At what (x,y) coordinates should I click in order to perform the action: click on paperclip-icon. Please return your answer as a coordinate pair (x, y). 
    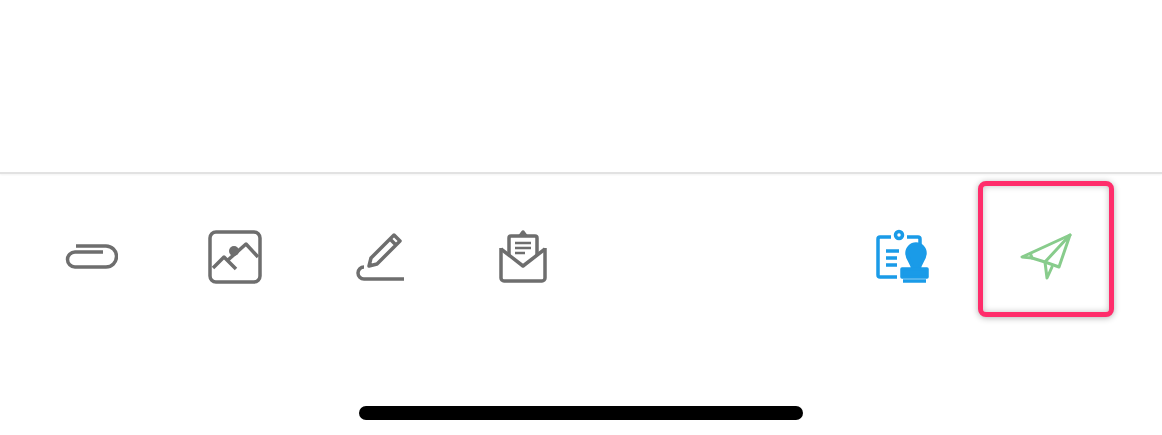
    Looking at the image, I should click on (91, 257).